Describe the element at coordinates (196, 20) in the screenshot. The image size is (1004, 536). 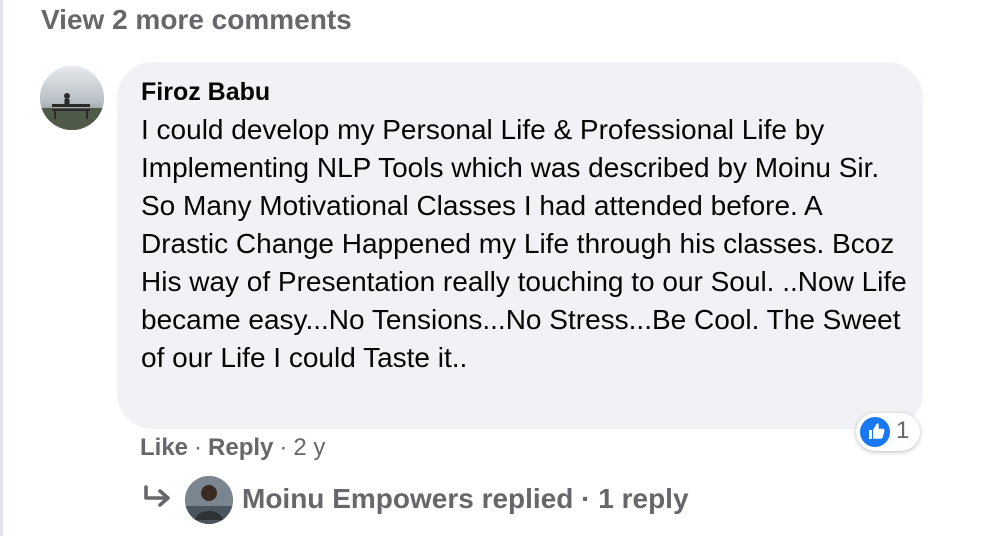
I see `view-more-comments-link: View 2 more comments` at that location.